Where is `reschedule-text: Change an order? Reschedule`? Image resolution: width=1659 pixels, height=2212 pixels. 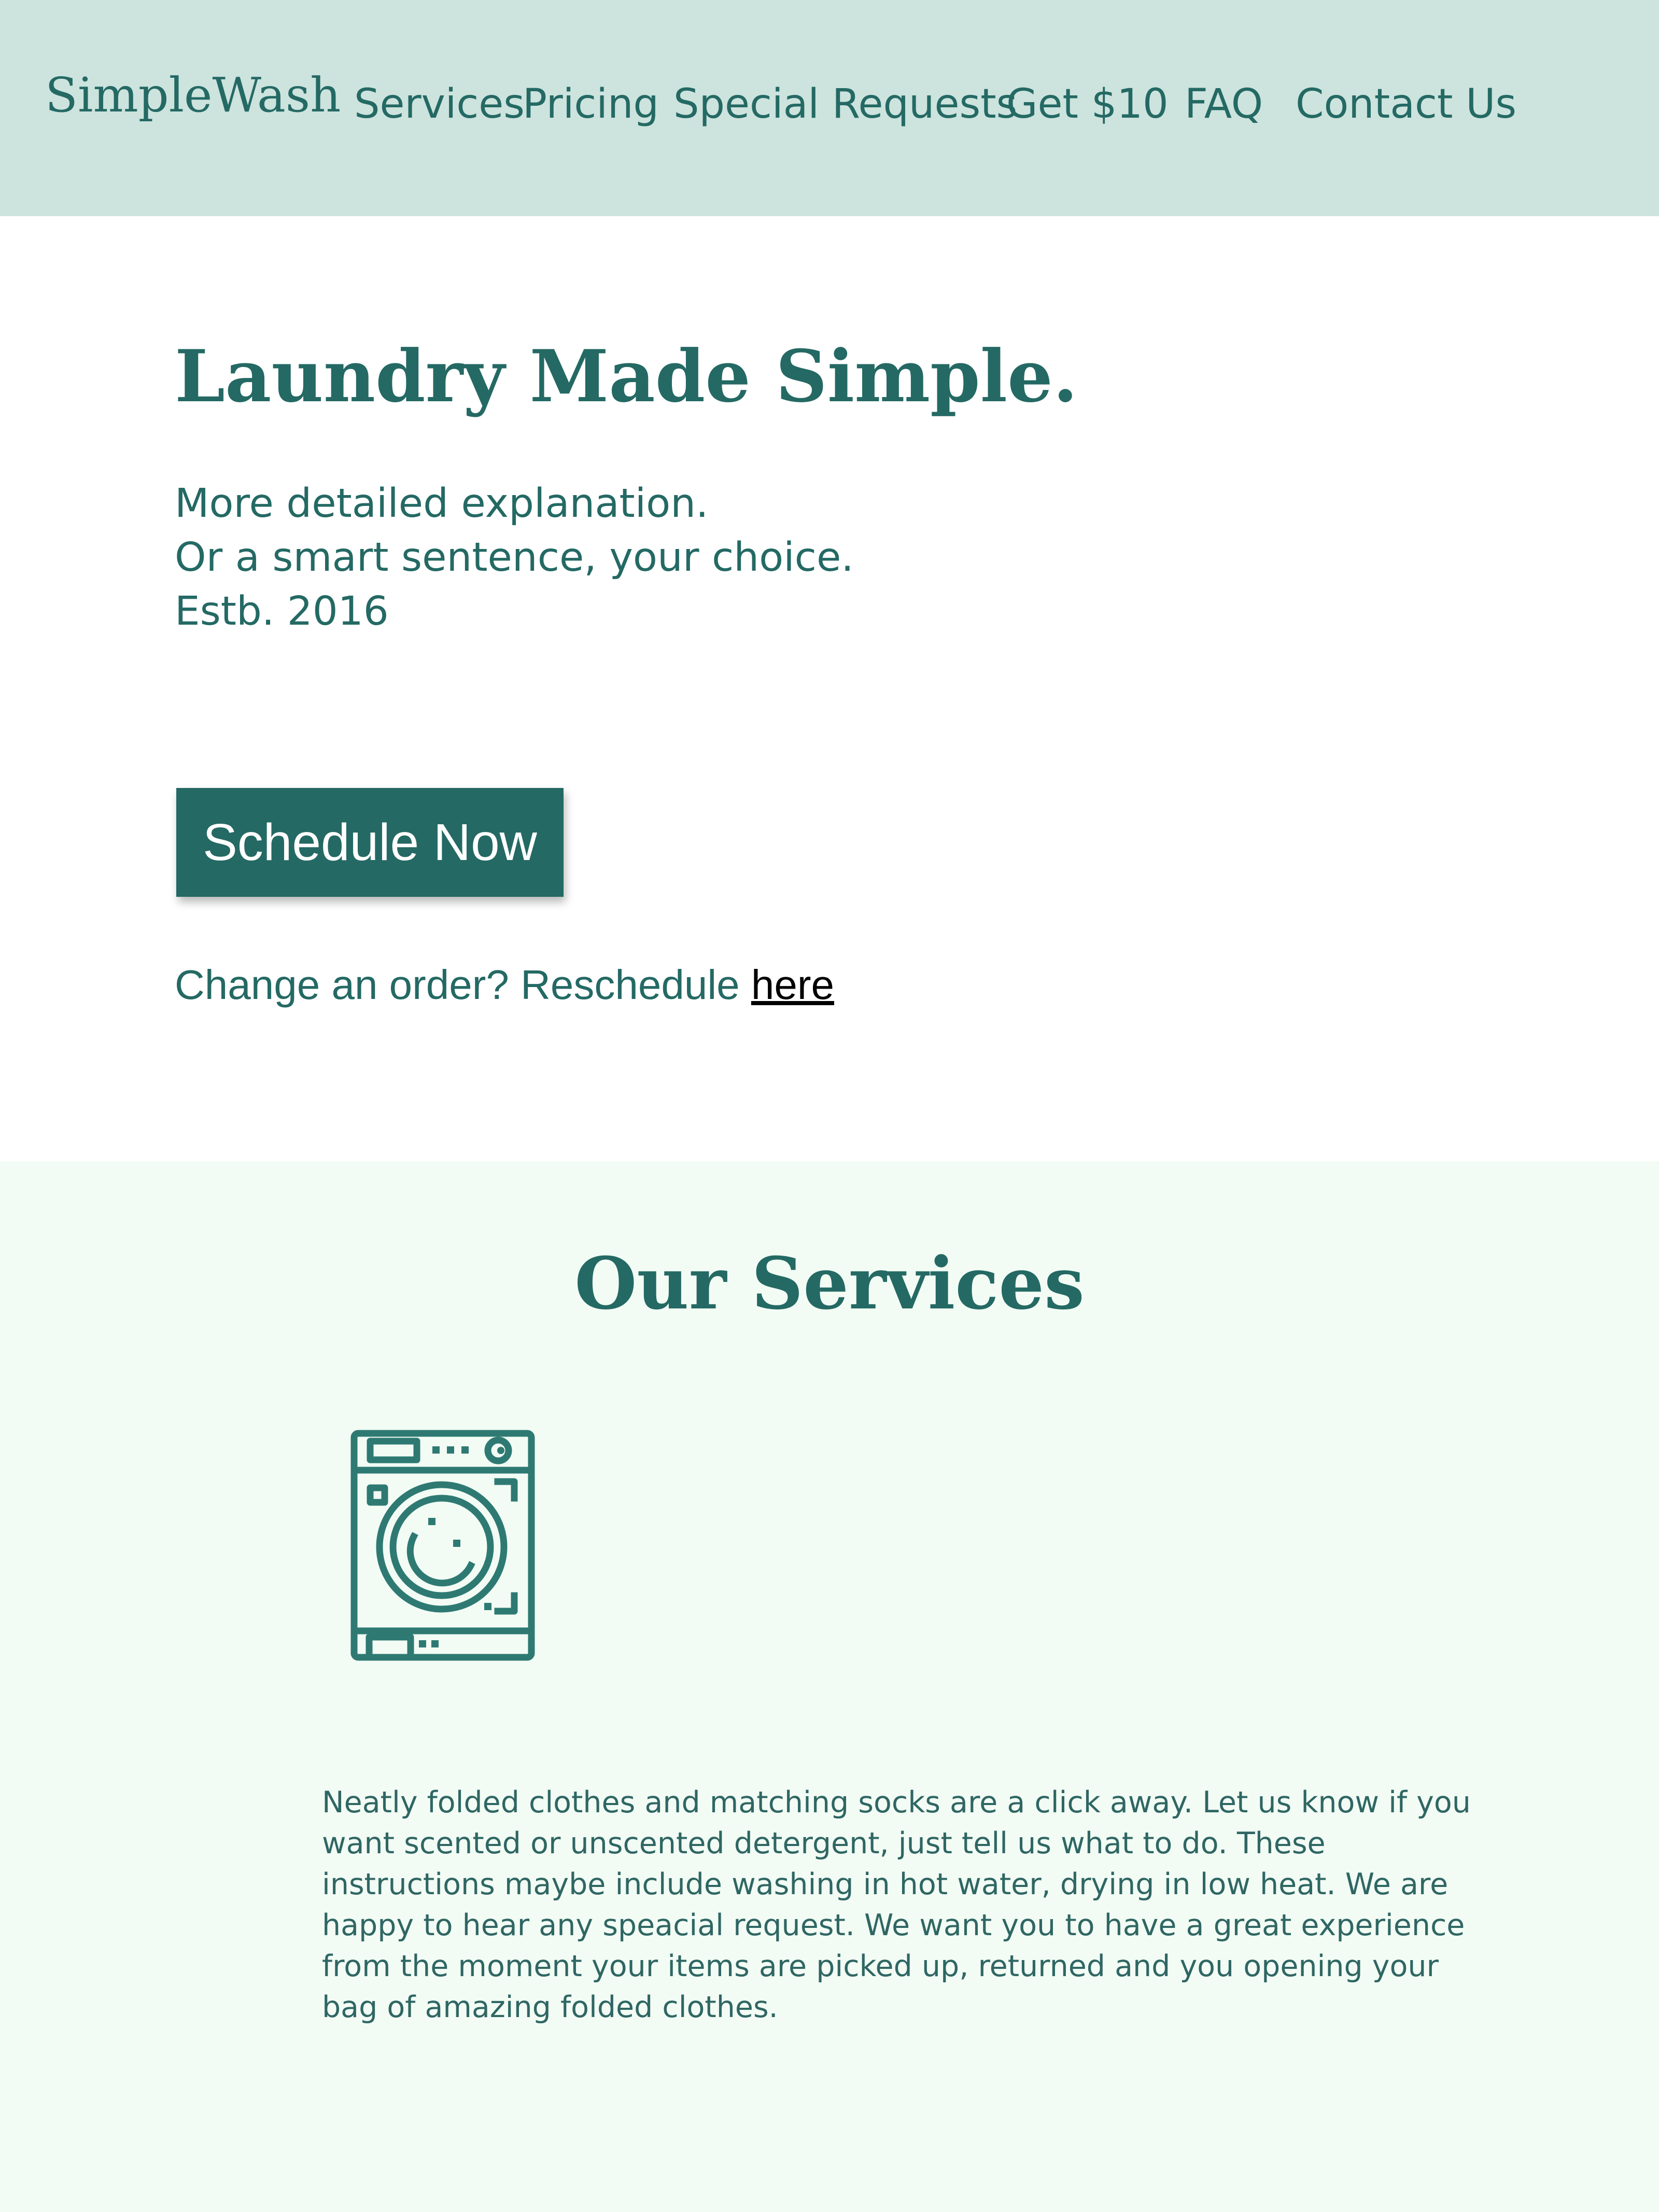 reschedule-text: Change an order? Reschedule is located at coordinates (463, 985).